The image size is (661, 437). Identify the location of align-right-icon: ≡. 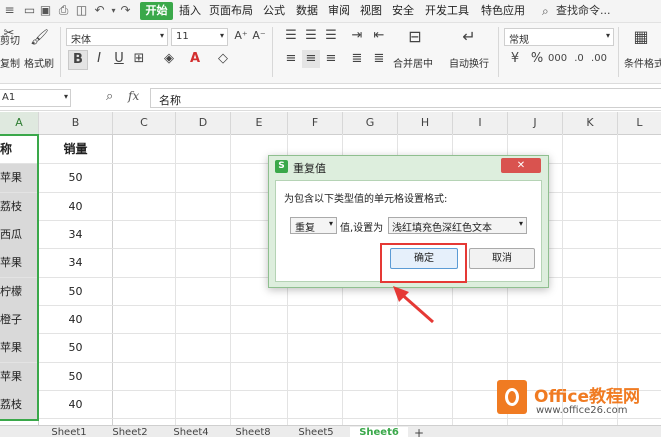
(331, 59).